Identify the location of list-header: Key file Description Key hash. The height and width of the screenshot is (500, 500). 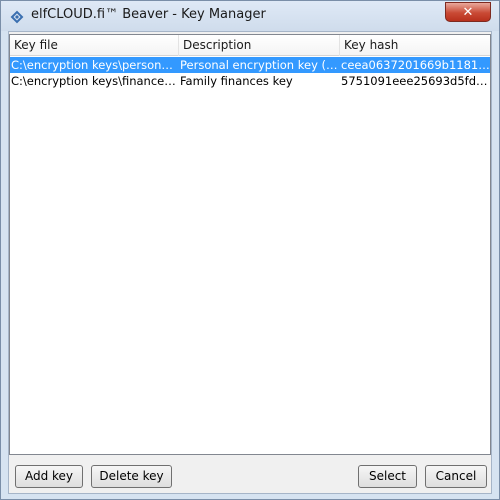
(250, 45).